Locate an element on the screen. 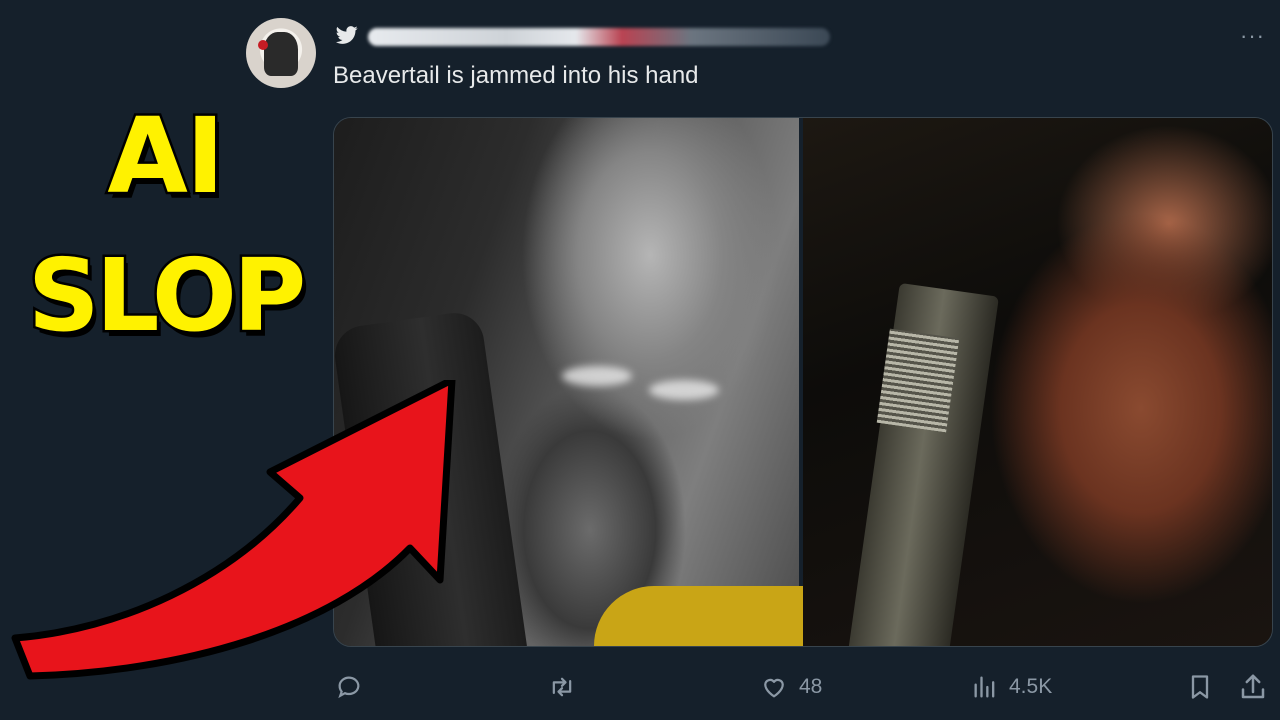 Image resolution: width=1280 pixels, height=720 pixels. bookmark-button is located at coordinates (1200, 687).